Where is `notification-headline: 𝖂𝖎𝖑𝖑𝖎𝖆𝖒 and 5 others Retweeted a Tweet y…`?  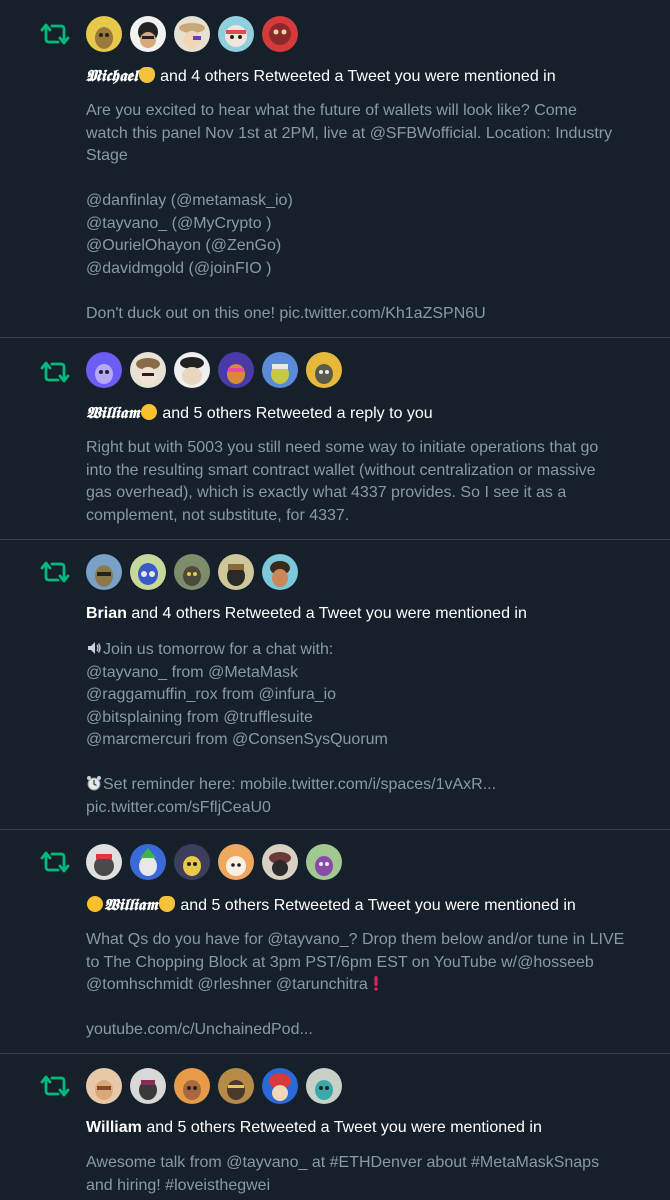
notification-headline: 𝖂𝖎𝖑𝖑𝖎𝖆𝖒 and 5 others Retweeted a Tweet y… is located at coordinates (331, 905).